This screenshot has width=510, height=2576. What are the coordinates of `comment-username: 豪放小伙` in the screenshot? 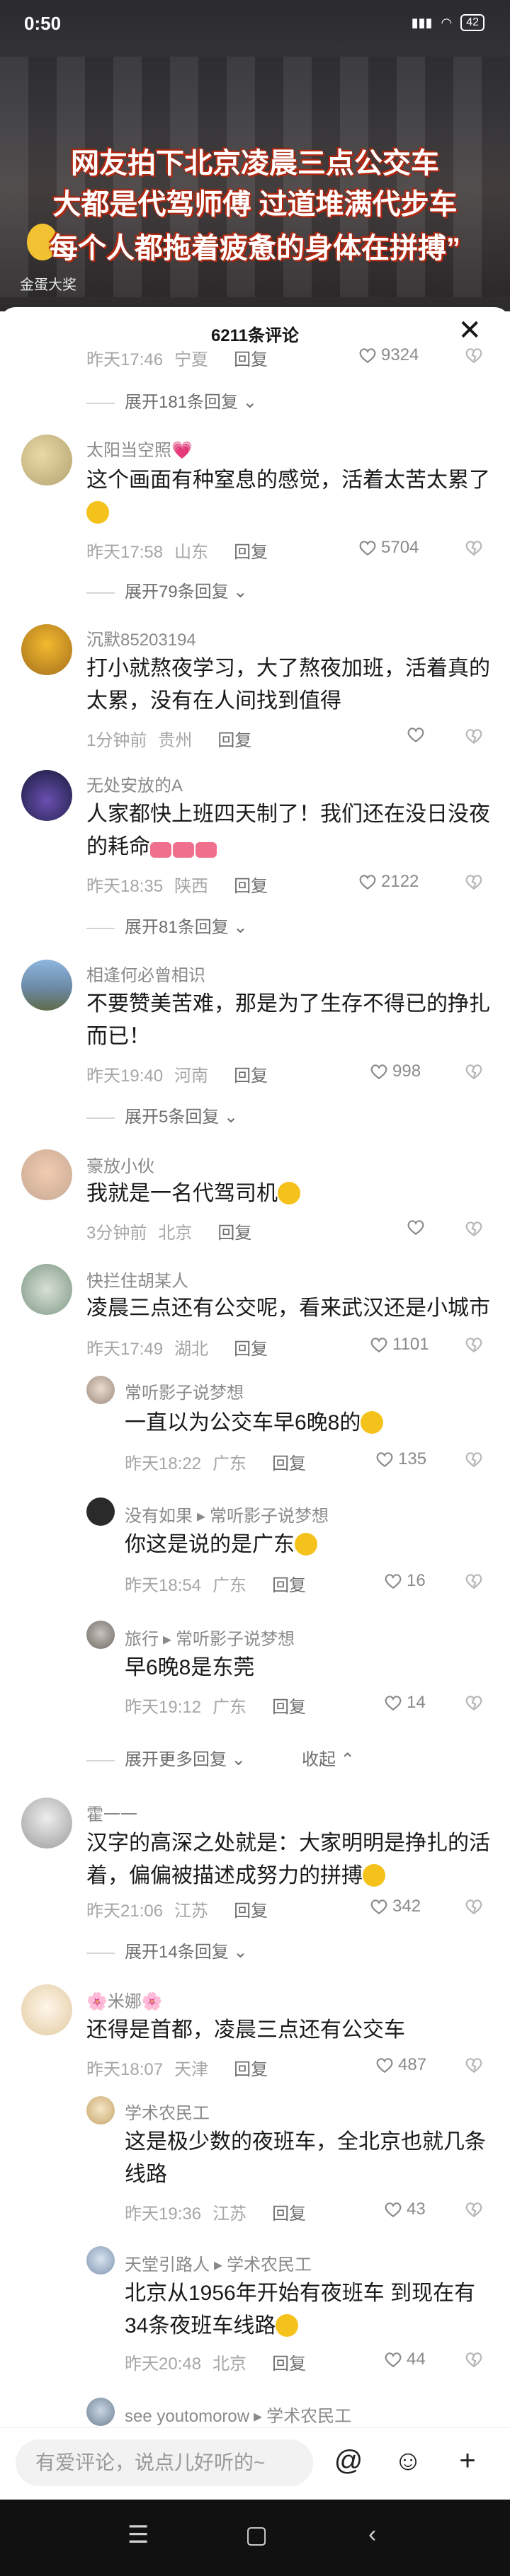 It's located at (120, 1165).